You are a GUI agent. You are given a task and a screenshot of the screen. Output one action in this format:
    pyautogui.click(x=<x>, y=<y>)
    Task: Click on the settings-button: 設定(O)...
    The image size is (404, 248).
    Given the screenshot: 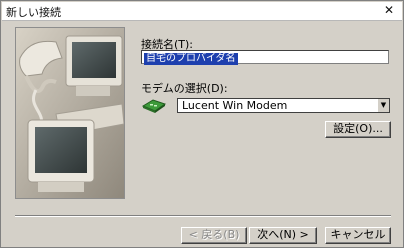 What is the action you would take?
    pyautogui.click(x=358, y=129)
    